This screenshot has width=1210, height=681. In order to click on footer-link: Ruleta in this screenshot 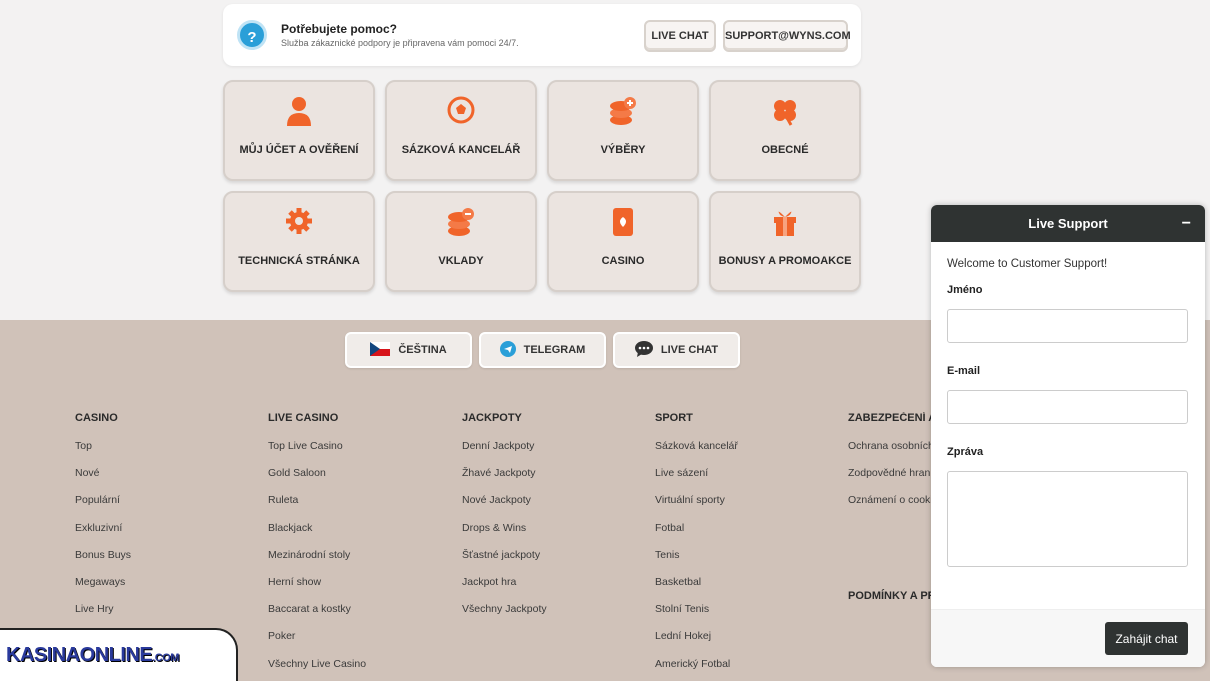, I will do `click(317, 507)`.